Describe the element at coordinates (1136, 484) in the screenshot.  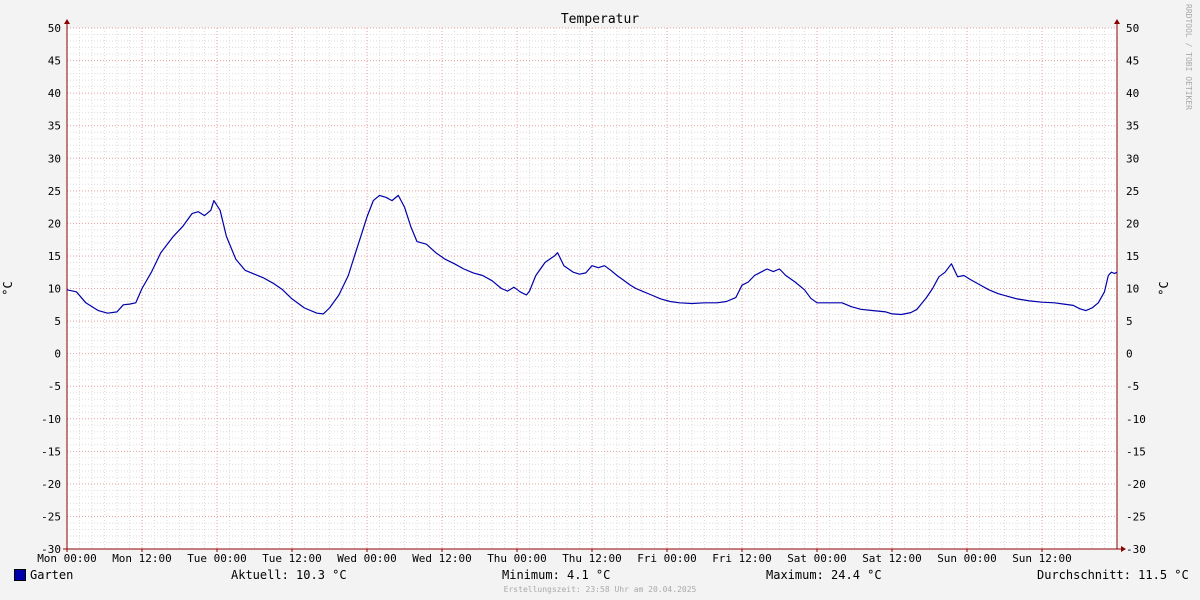
I see `y-tick-label-right: -20` at that location.